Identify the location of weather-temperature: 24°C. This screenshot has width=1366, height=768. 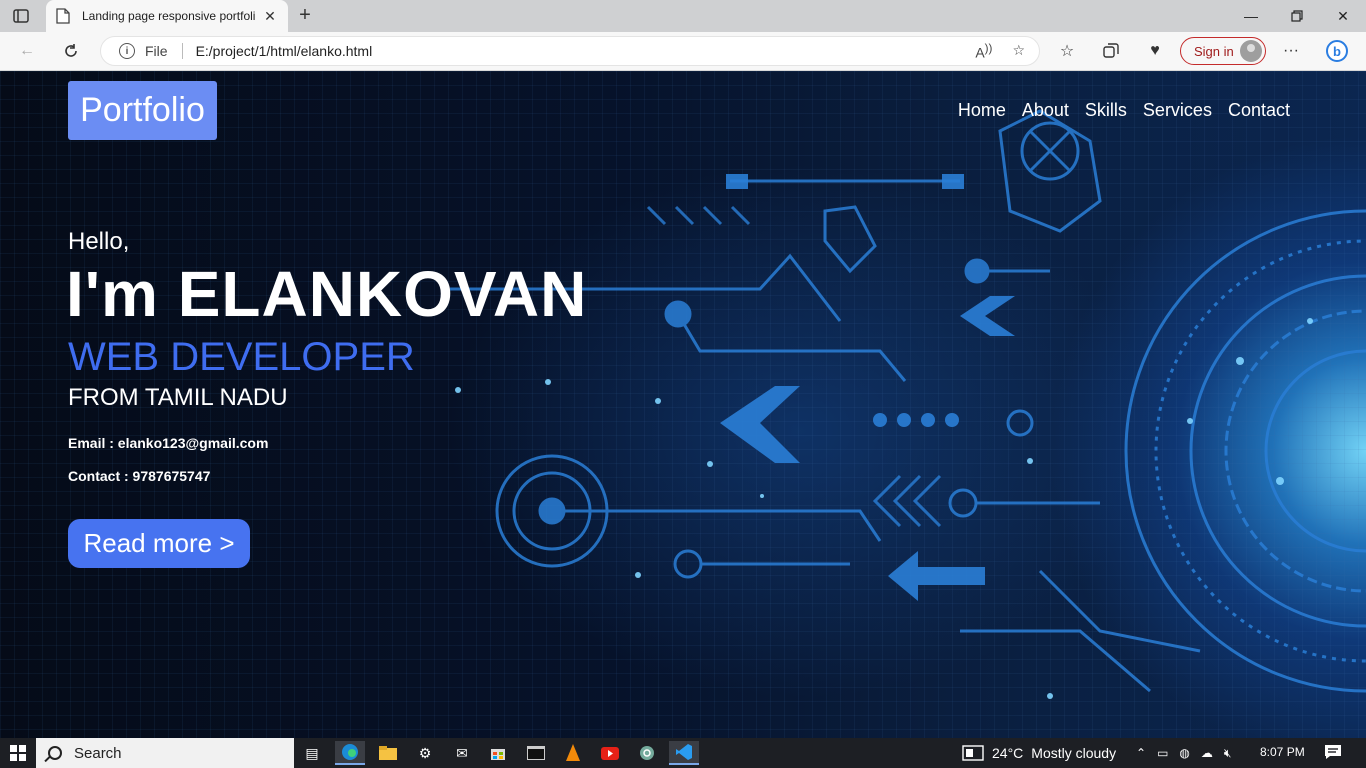
(1008, 753).